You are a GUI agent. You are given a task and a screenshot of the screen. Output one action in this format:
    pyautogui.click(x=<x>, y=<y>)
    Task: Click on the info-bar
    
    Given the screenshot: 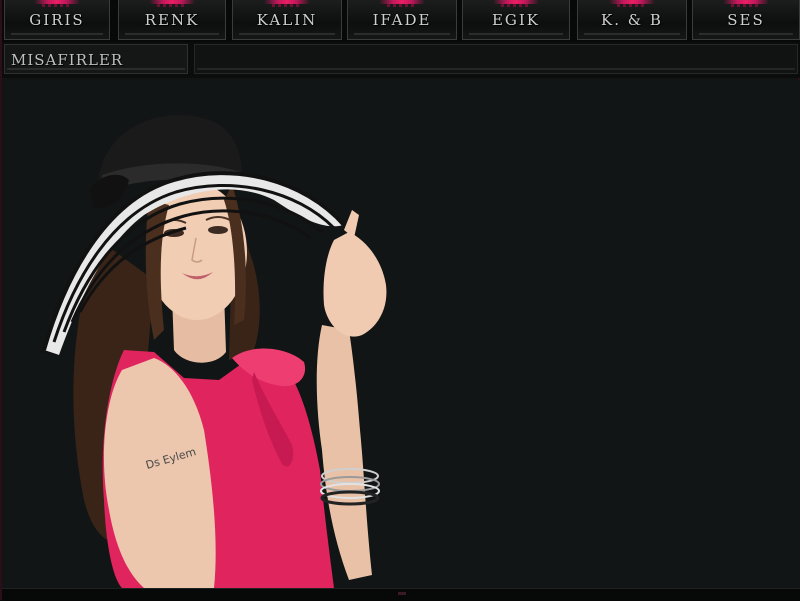 What is the action you would take?
    pyautogui.click(x=496, y=59)
    